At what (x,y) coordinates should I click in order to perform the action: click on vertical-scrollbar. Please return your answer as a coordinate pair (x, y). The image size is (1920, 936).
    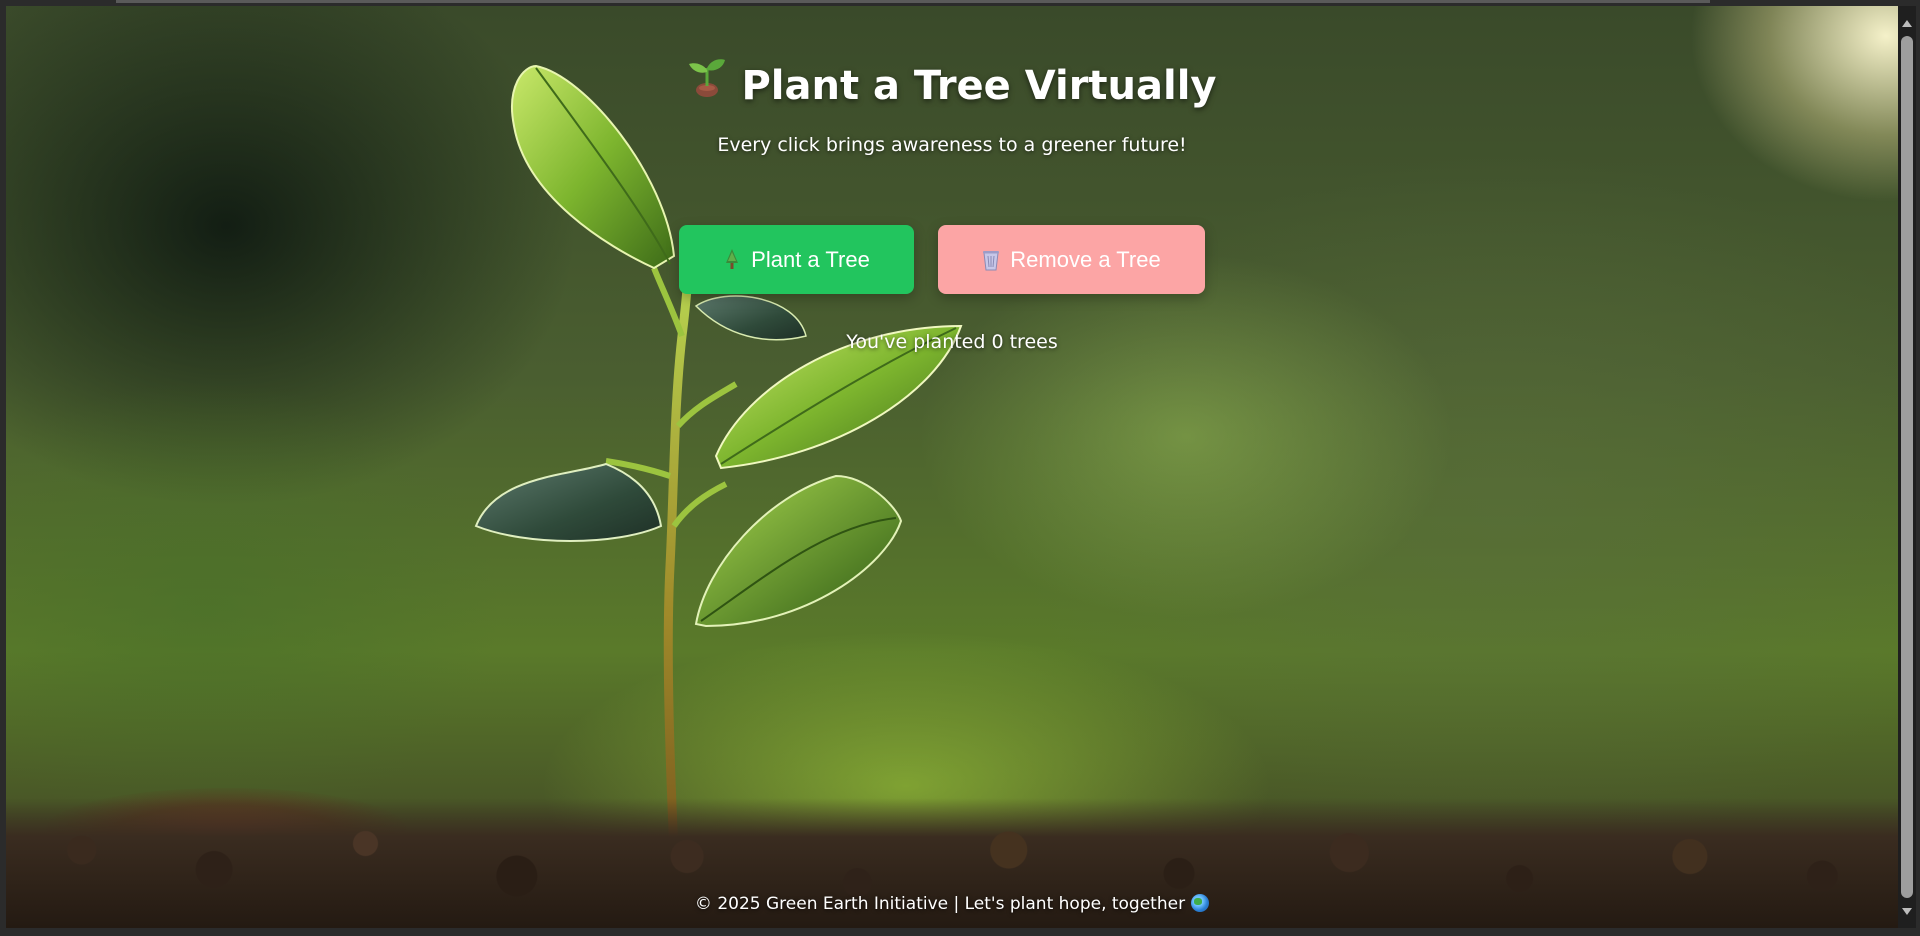
    Looking at the image, I should click on (1907, 467).